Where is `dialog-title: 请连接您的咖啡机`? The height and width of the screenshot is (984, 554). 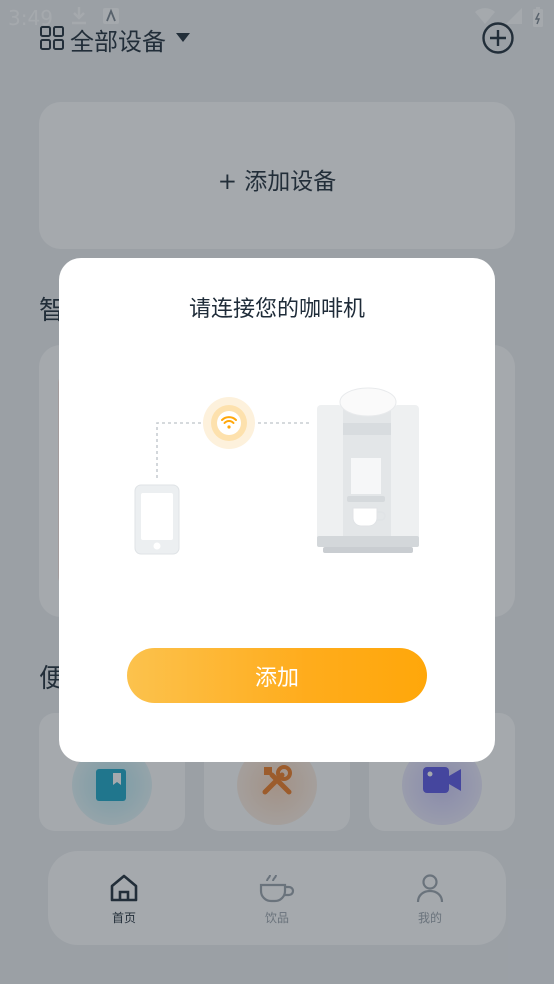
dialog-title: 请连接您的咖啡机 is located at coordinates (276, 309).